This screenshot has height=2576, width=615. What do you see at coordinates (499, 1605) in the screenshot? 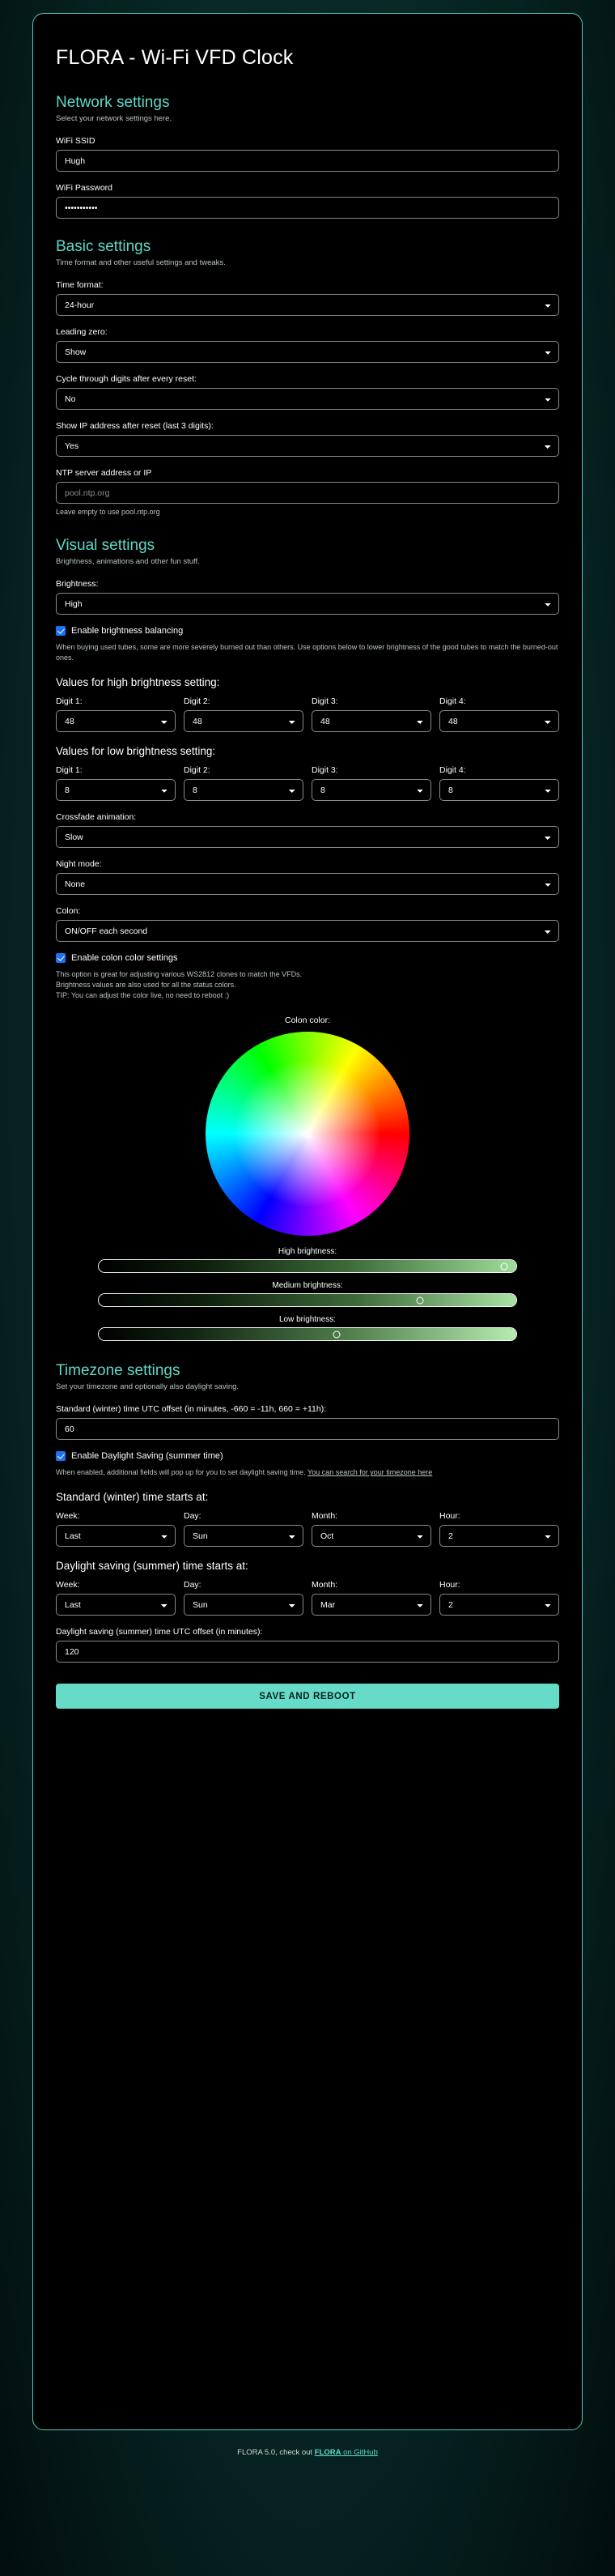
I see `dst-hour-select: 2` at bounding box center [499, 1605].